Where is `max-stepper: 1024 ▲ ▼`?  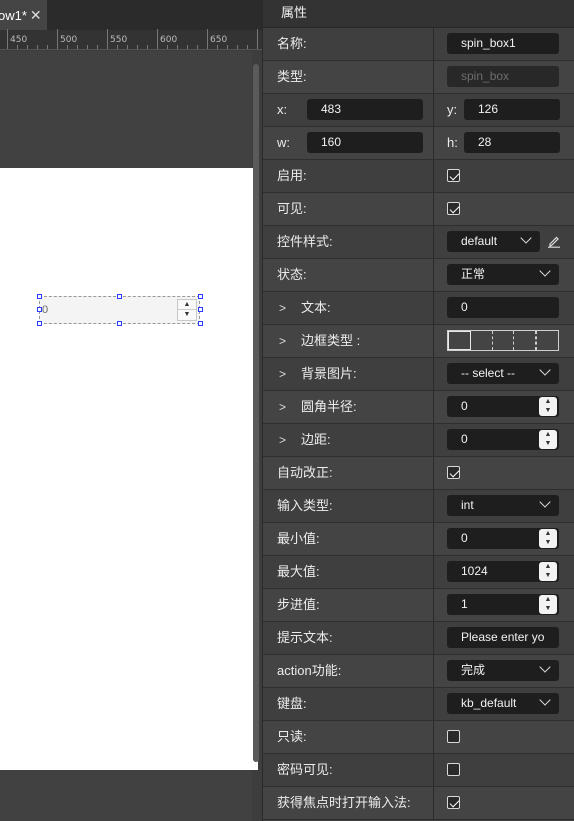
max-stepper: 1024 ▲ ▼ is located at coordinates (503, 571).